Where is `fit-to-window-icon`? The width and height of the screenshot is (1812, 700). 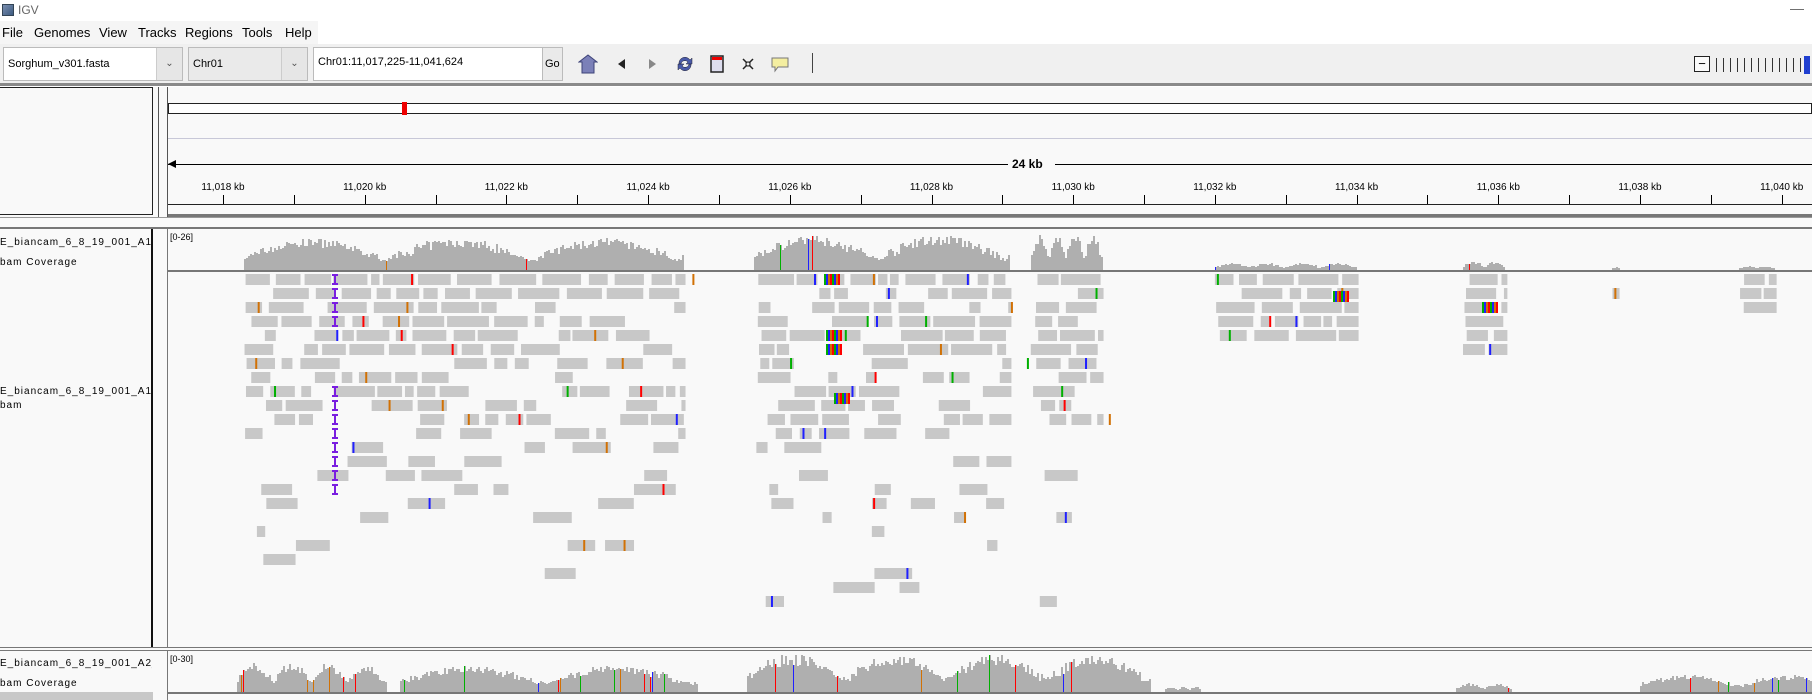
fit-to-window-icon is located at coordinates (748, 64).